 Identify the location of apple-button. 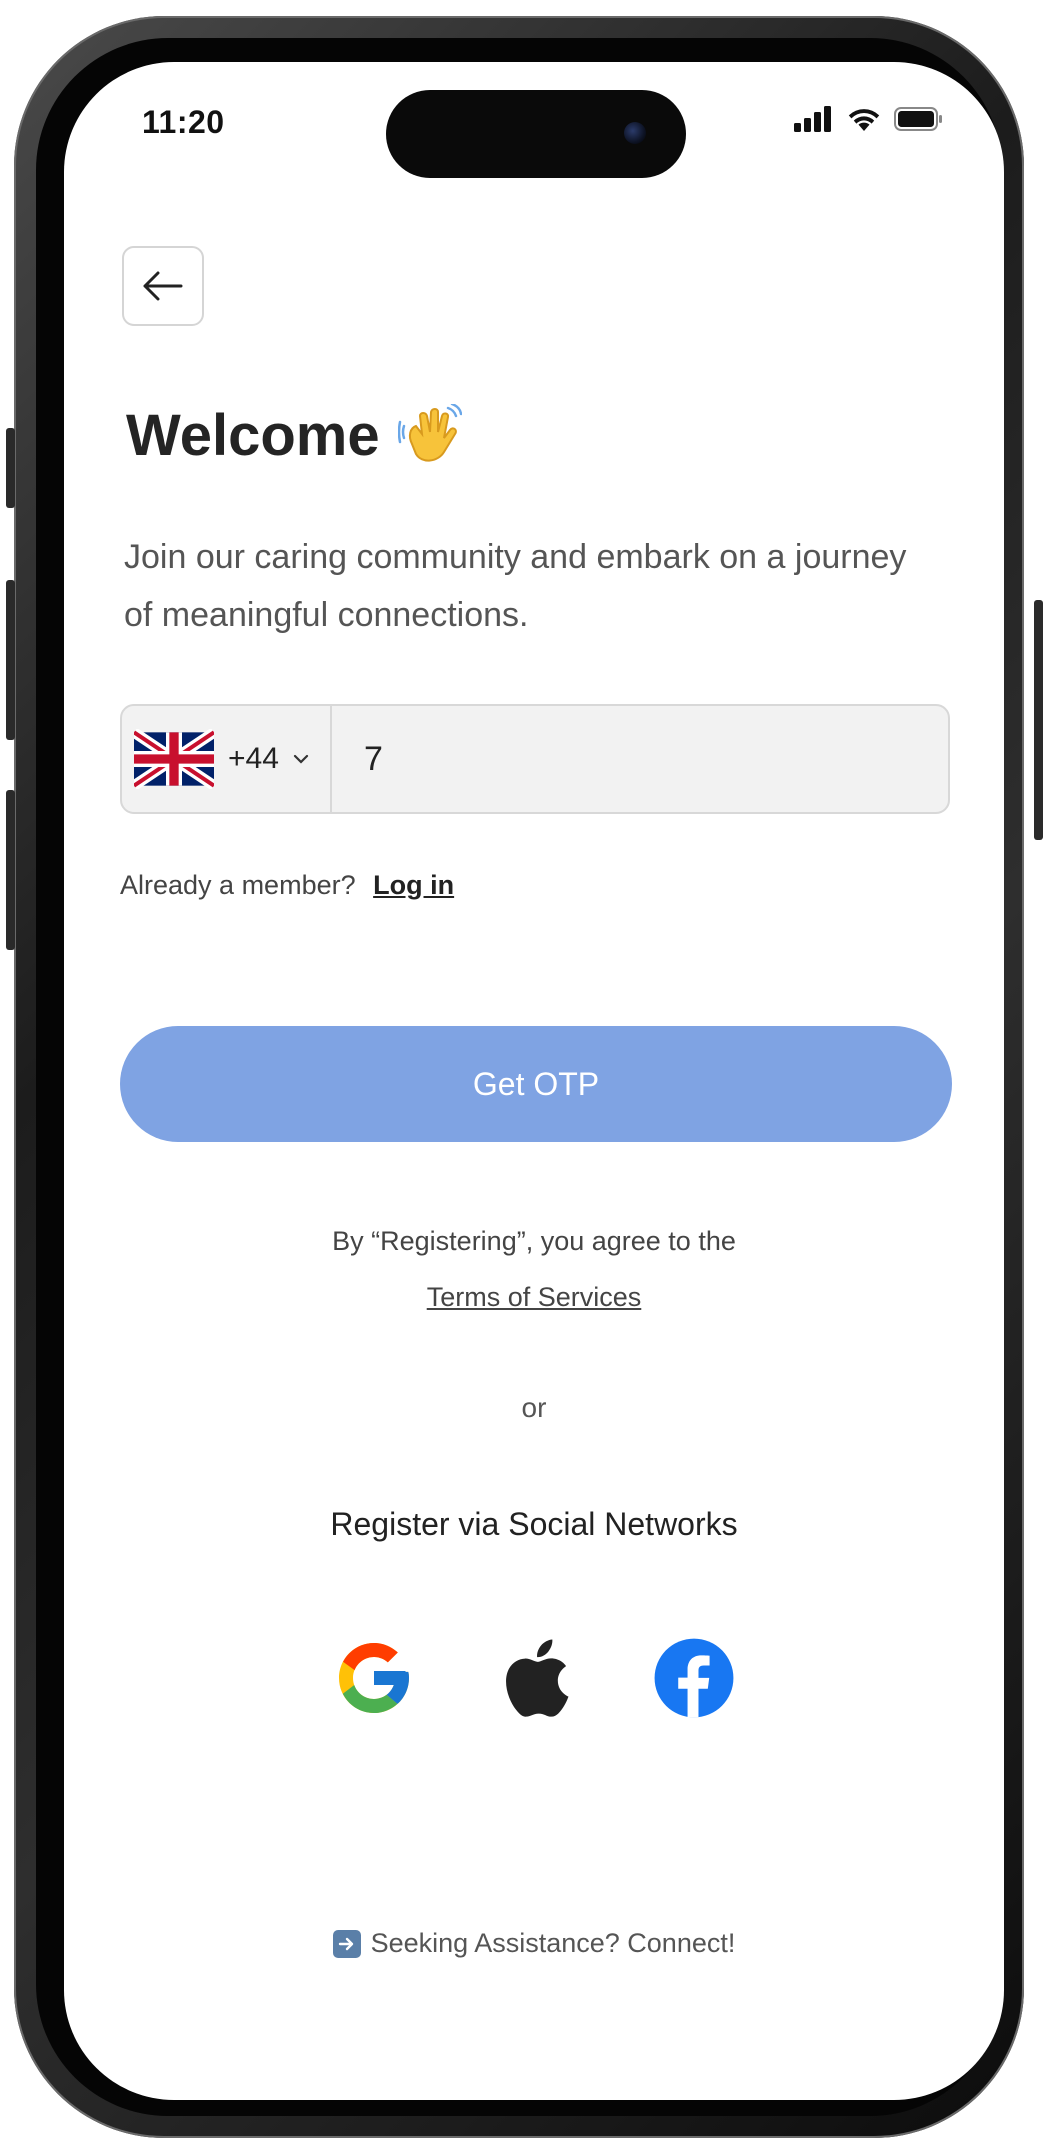
(534, 1678).